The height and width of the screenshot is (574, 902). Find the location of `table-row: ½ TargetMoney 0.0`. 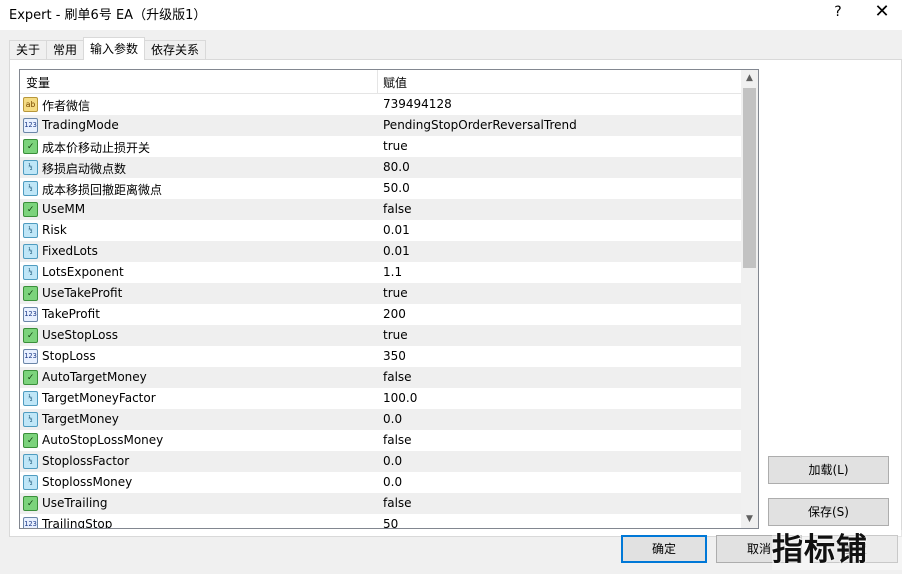

table-row: ½ TargetMoney 0.0 is located at coordinates (380, 419).